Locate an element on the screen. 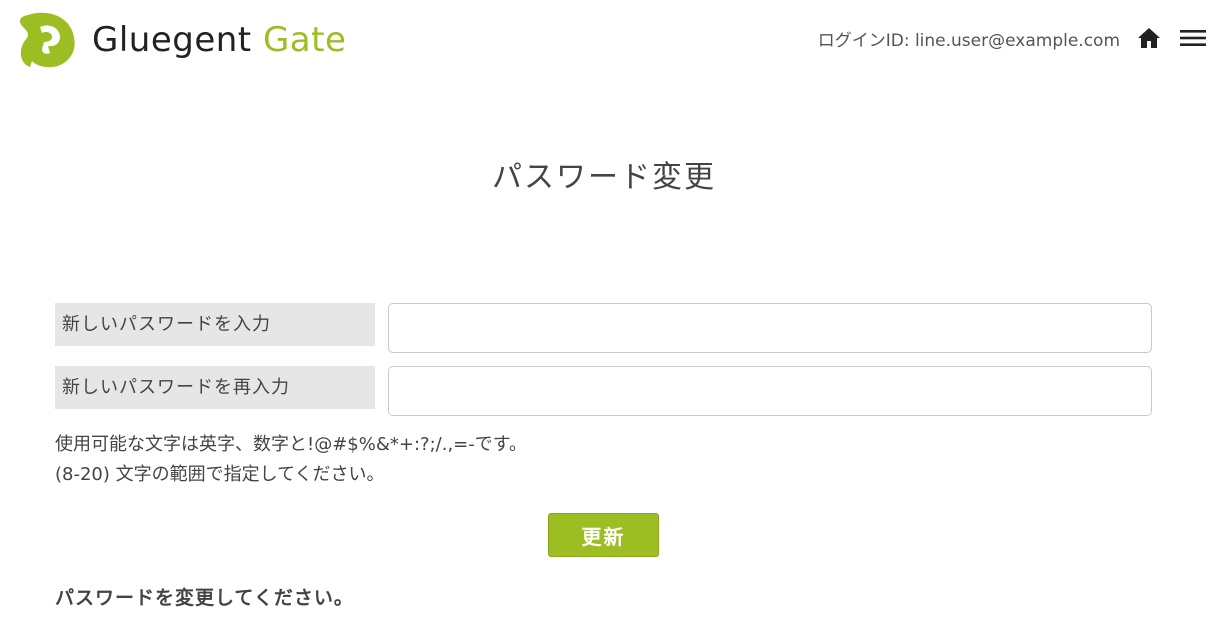  home-icon is located at coordinates (1149, 38).